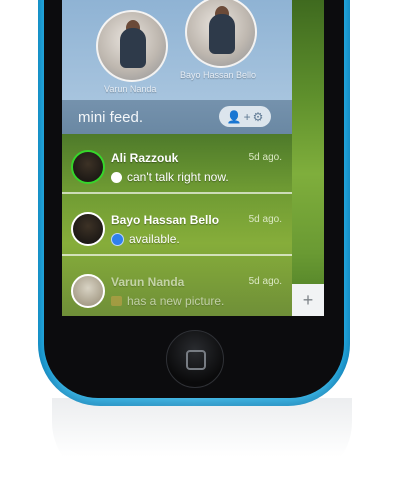 This screenshot has height=482, width=400. I want to click on feed-item-name: Varun Nanda, so click(148, 282).